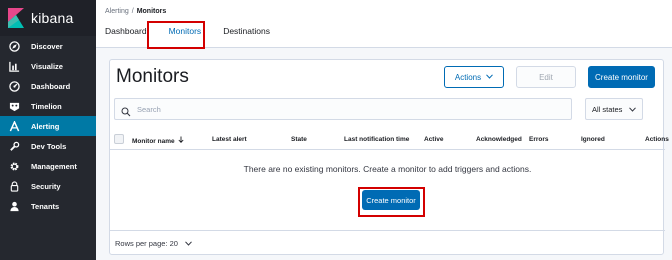 The width and height of the screenshot is (672, 260). I want to click on sidebar-item-label: Discover, so click(47, 46).